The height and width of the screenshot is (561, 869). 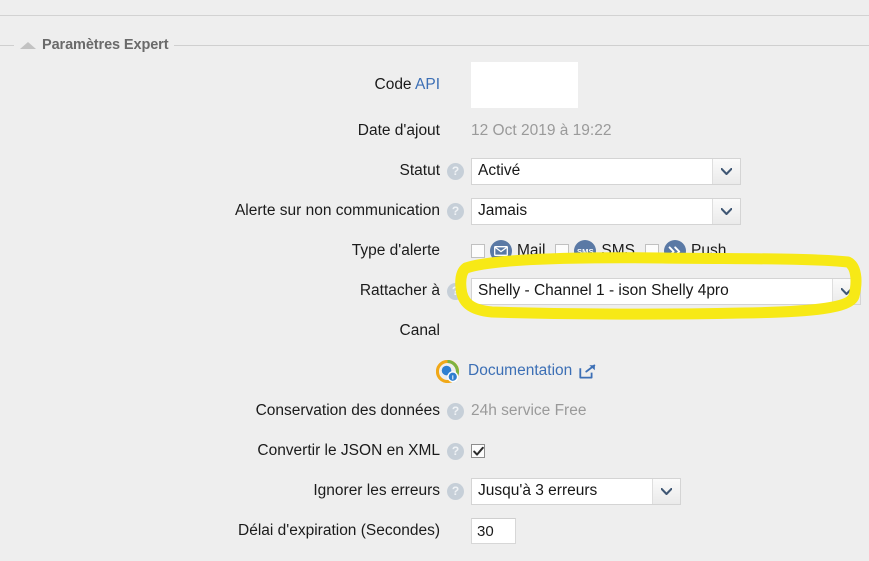 I want to click on code-api-input, so click(x=524, y=85).